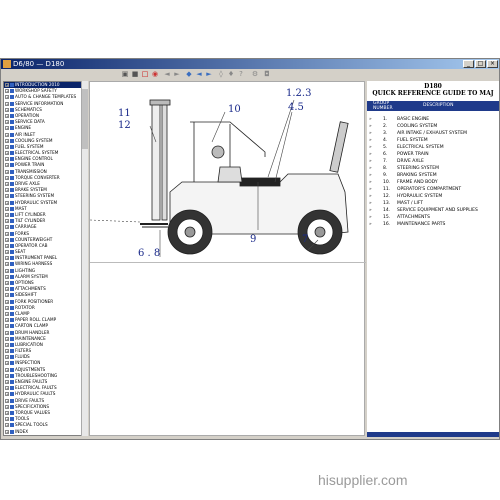 The image size is (500, 500). What do you see at coordinates (433, 148) in the screenshot?
I see `quickref-item: » 5. ELECTRICAL SYSTEM` at bounding box center [433, 148].